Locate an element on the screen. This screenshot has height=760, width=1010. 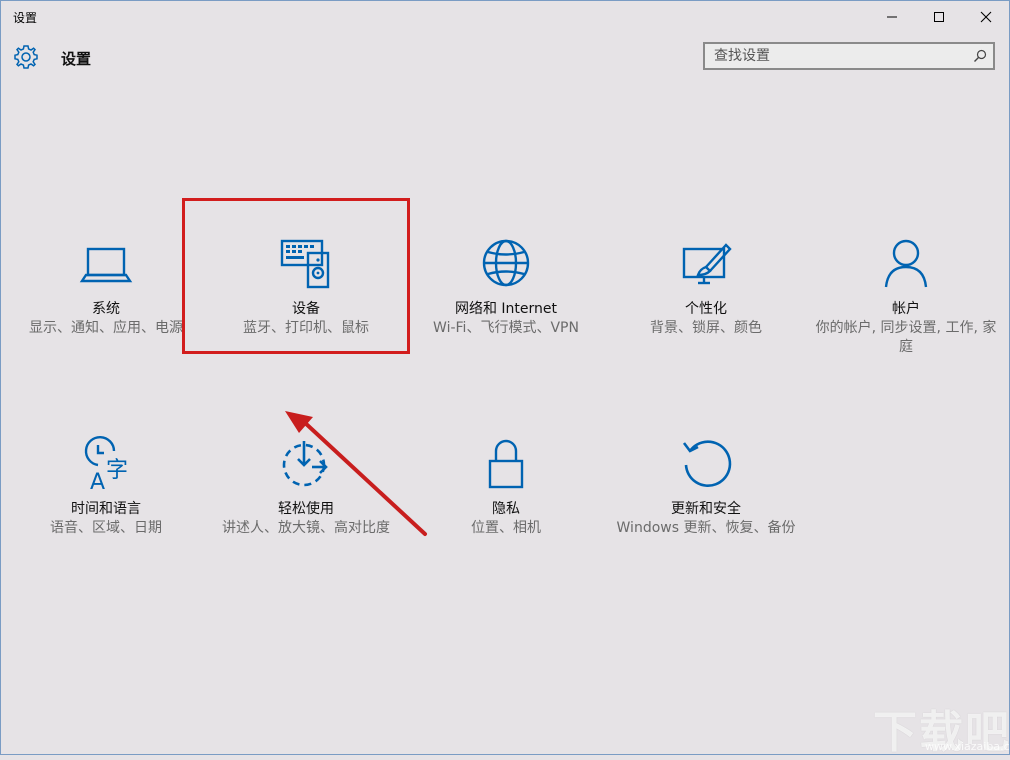
search-input is located at coordinates (839, 56).